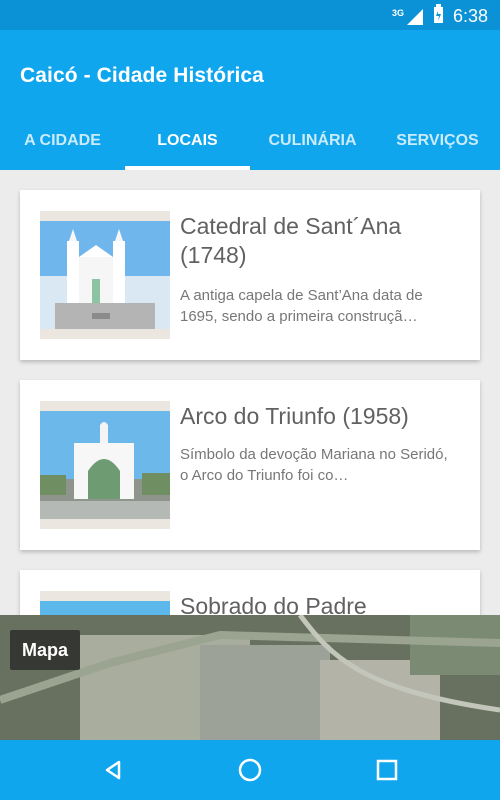 The height and width of the screenshot is (800, 500). Describe the element at coordinates (62, 146) in the screenshot. I see `tab-a-cidade: A CIDADE` at that location.